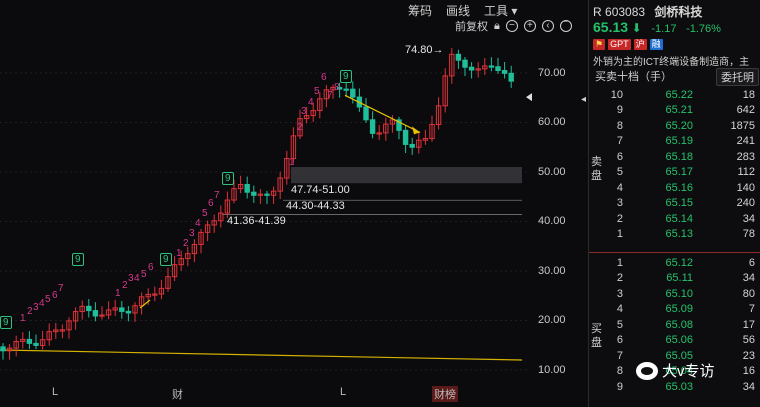  What do you see at coordinates (36, 307) in the screenshot?
I see `td-count: 3` at bounding box center [36, 307].